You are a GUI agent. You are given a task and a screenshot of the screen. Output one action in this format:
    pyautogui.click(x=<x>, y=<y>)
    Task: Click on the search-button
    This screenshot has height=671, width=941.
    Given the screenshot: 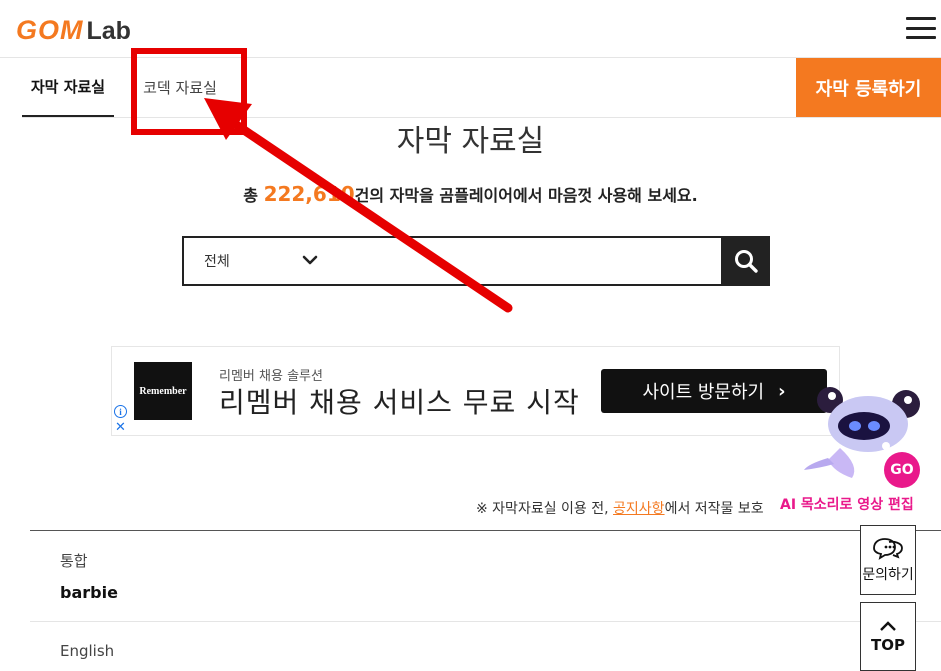 What is the action you would take?
    pyautogui.click(x=745, y=261)
    